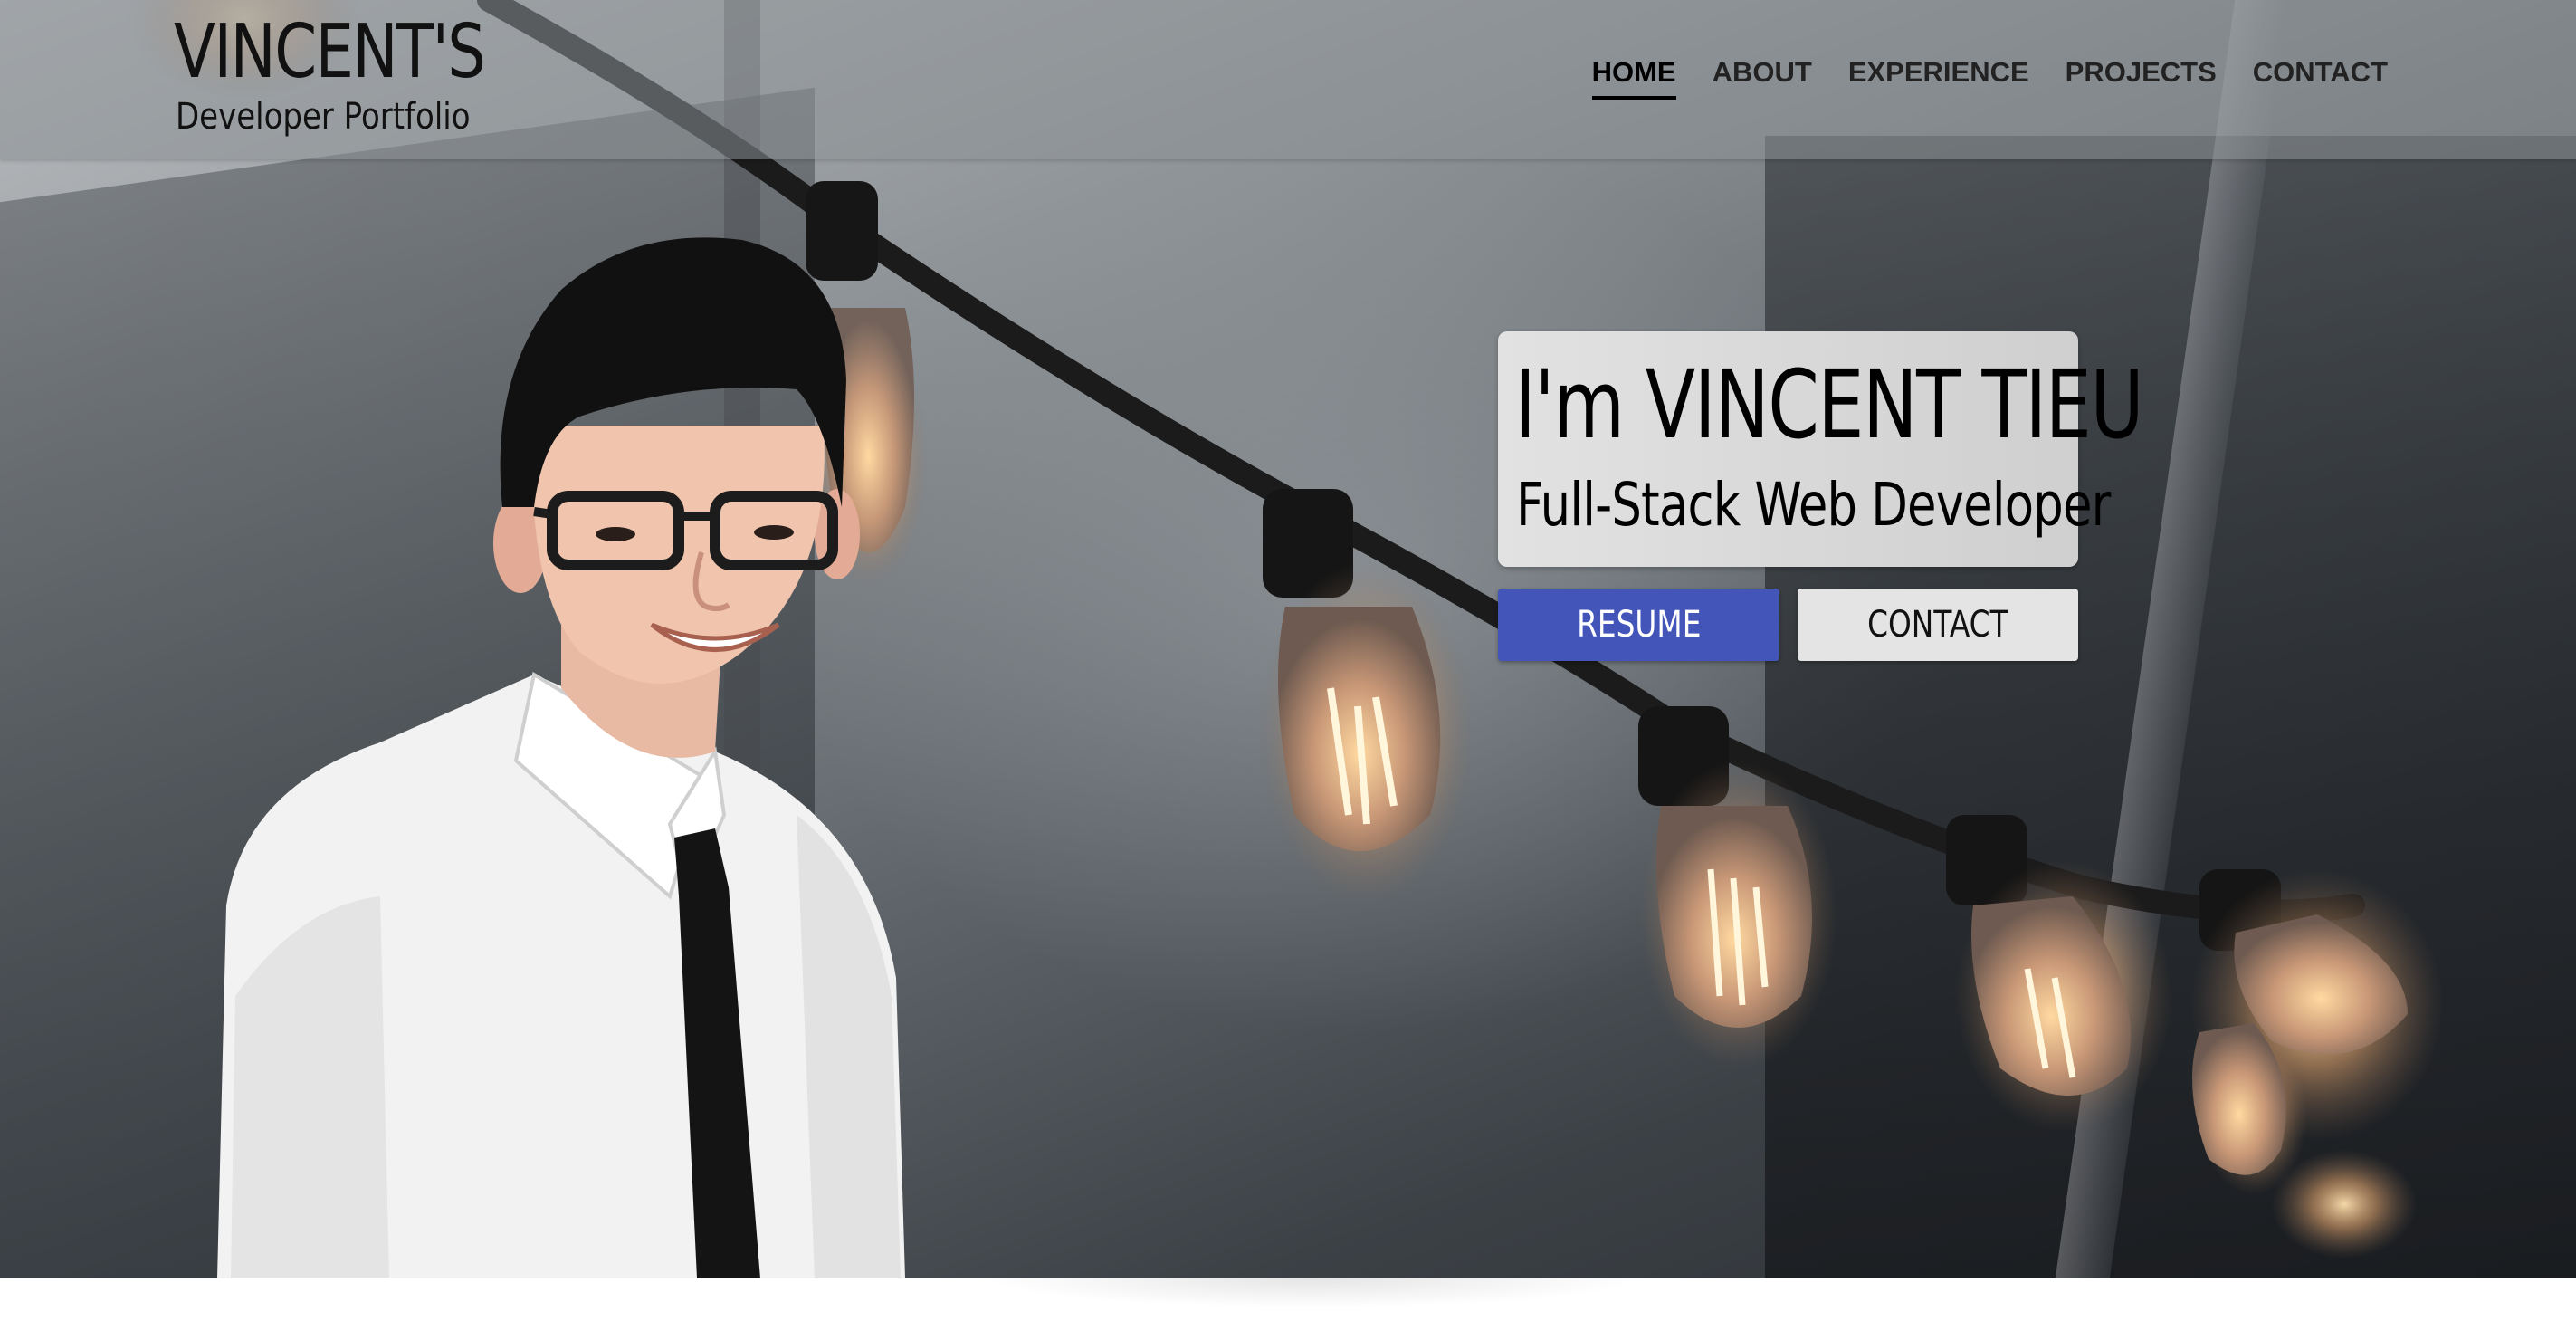 The width and height of the screenshot is (2576, 1331). Describe the element at coordinates (1814, 505) in the screenshot. I see `intro-role-subheading: Full-Stack Web Developer` at that location.